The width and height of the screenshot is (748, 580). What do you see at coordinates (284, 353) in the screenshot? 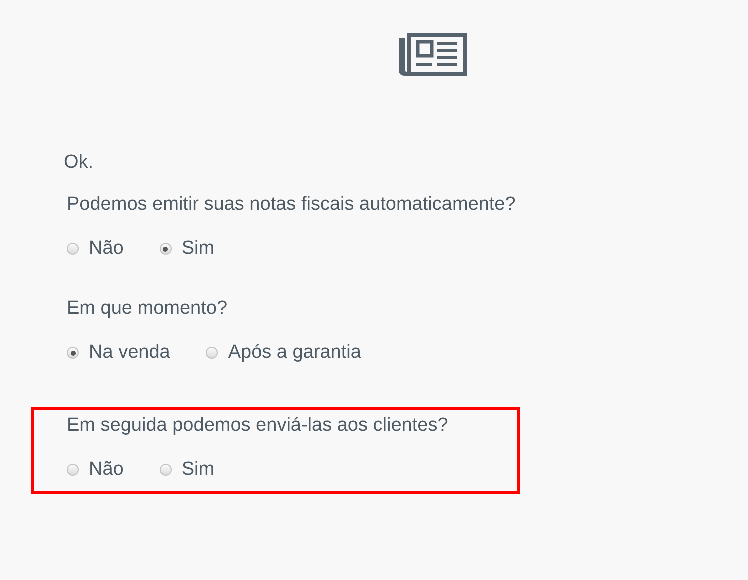
I see `radio-option: Após a garantia` at bounding box center [284, 353].